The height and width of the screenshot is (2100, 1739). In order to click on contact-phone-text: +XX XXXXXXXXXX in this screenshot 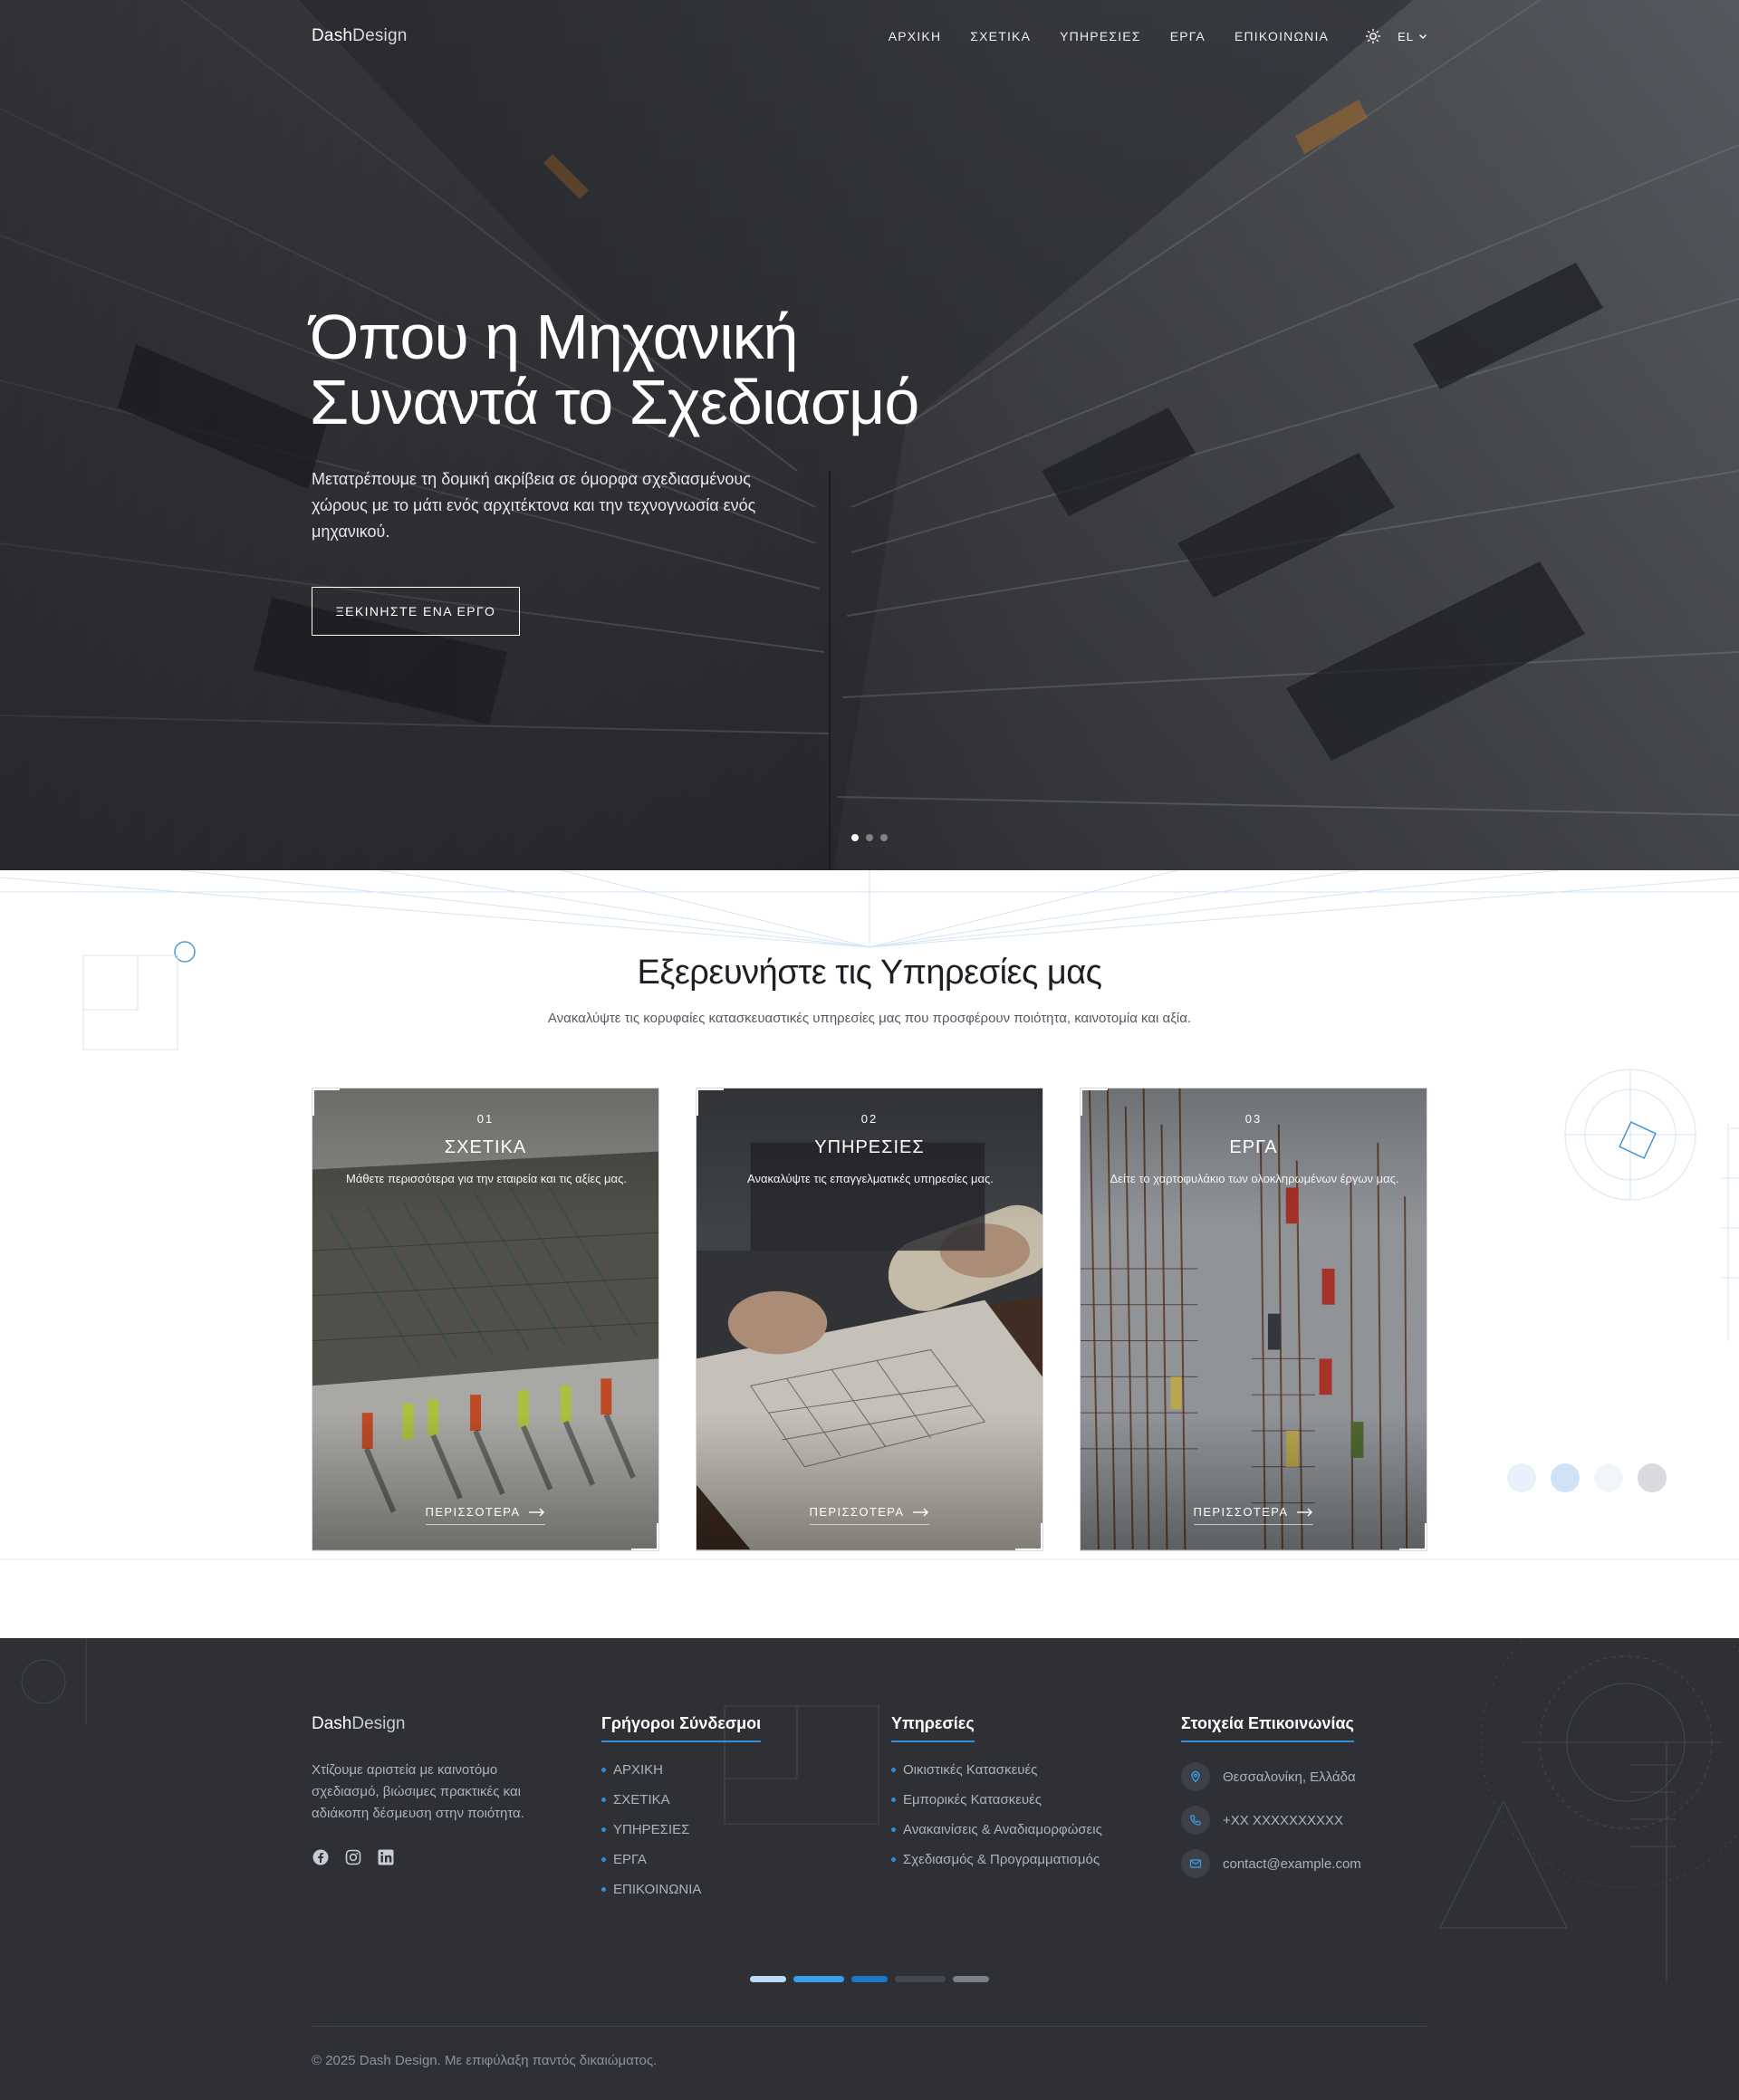, I will do `click(1283, 1820)`.